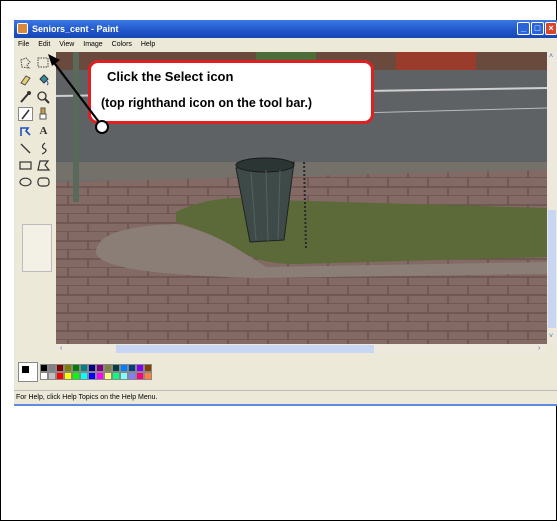 This screenshot has width=557, height=521. I want to click on scroll-right-arrow-icon: ›, so click(539, 349).